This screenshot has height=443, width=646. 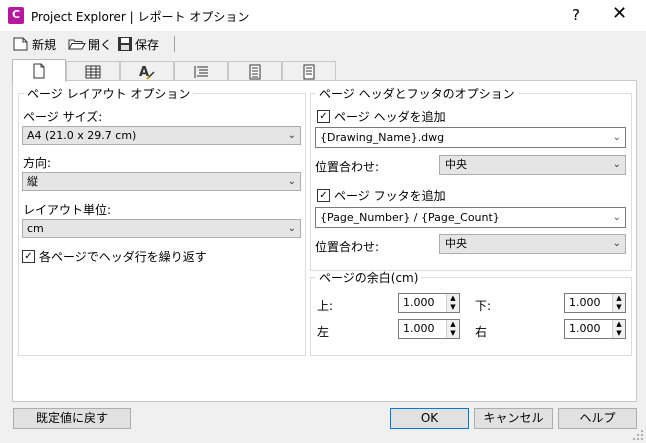 What do you see at coordinates (100, 44) in the screenshot?
I see `open-label: 開く` at bounding box center [100, 44].